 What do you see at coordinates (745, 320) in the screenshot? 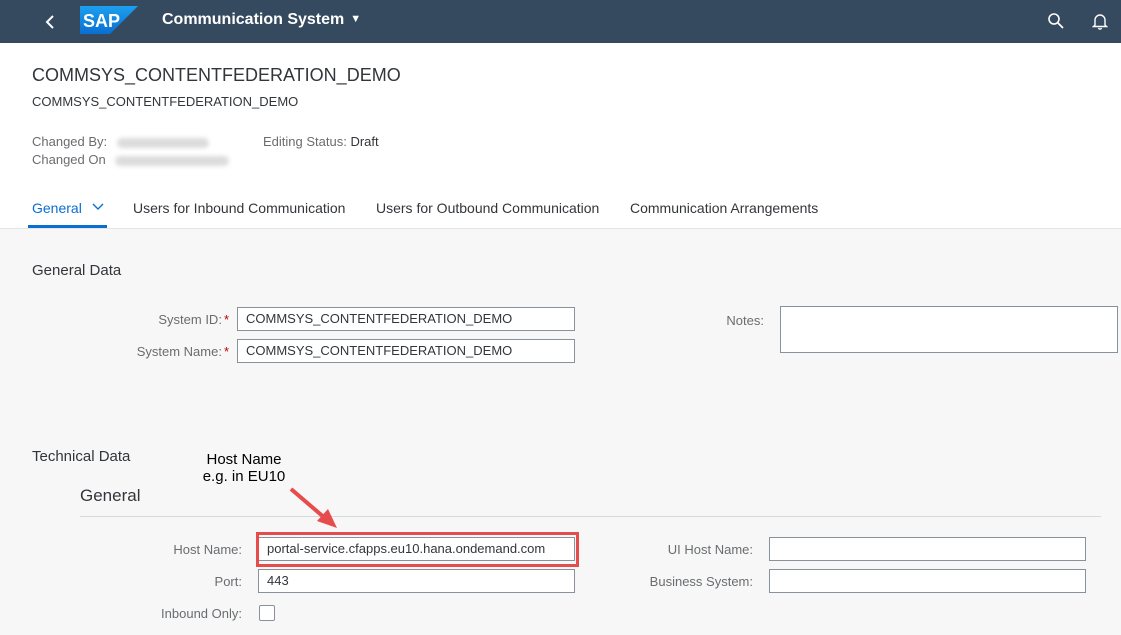
I see `notes-label: Notes:` at bounding box center [745, 320].